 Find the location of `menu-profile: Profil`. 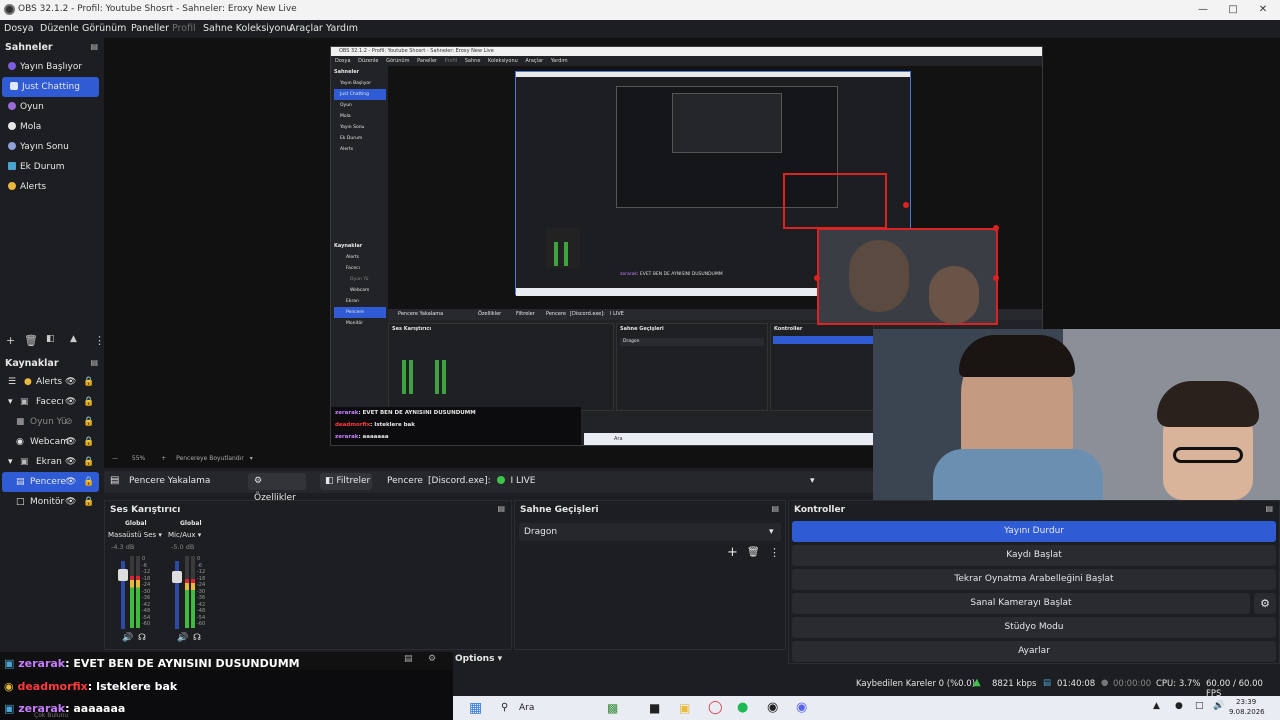

menu-profile: Profil is located at coordinates (184, 28).